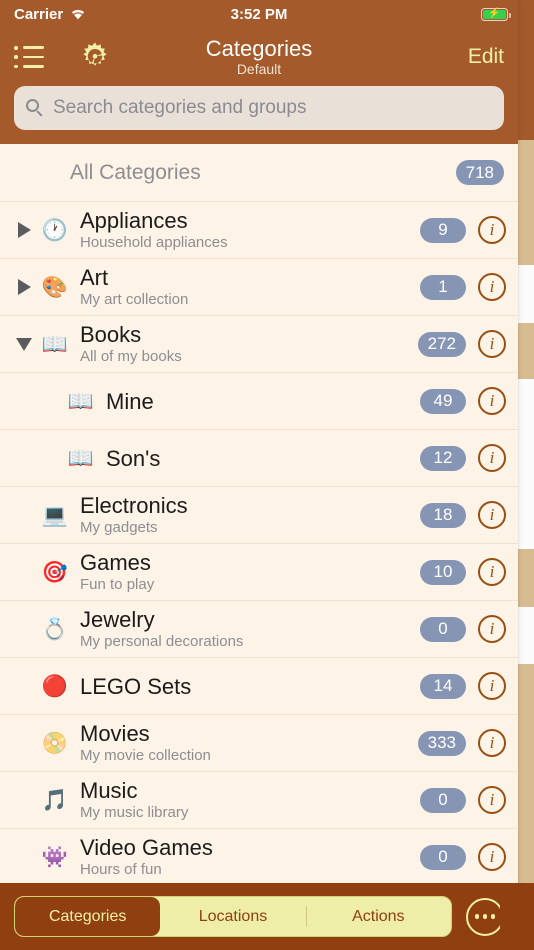 Image resolution: width=534 pixels, height=950 pixels. Describe the element at coordinates (136, 686) in the screenshot. I see `row-title: LEGO Sets` at that location.